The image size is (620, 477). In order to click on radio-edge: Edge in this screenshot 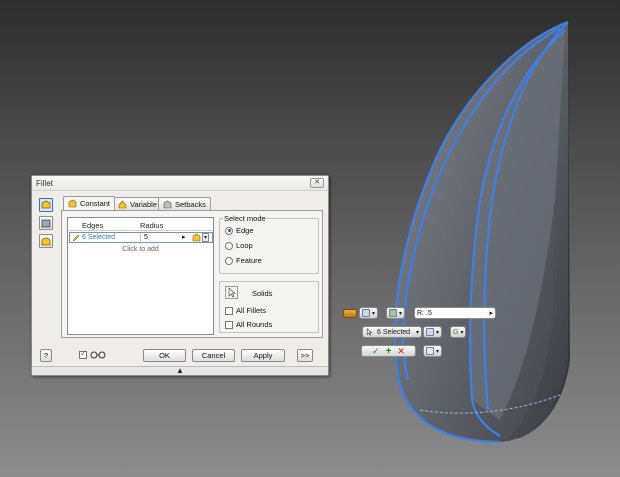, I will do `click(239, 230)`.